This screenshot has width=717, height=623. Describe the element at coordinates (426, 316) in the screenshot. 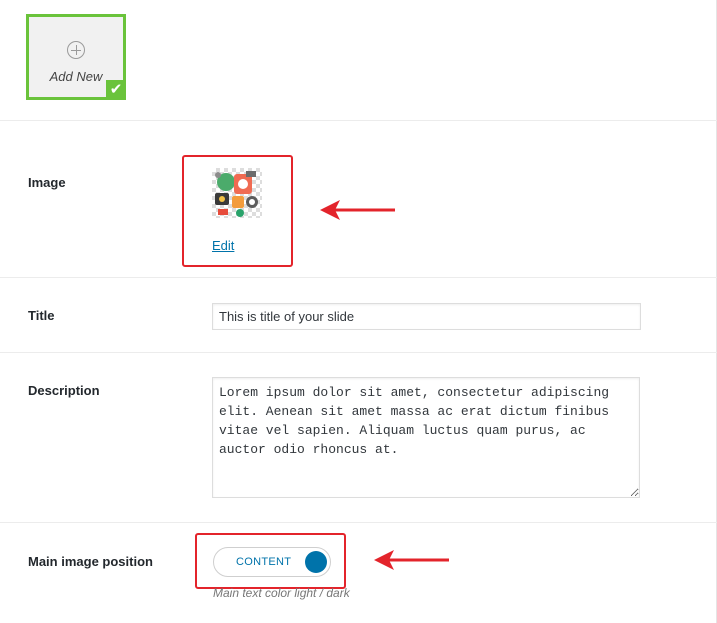

I see `title-input` at that location.